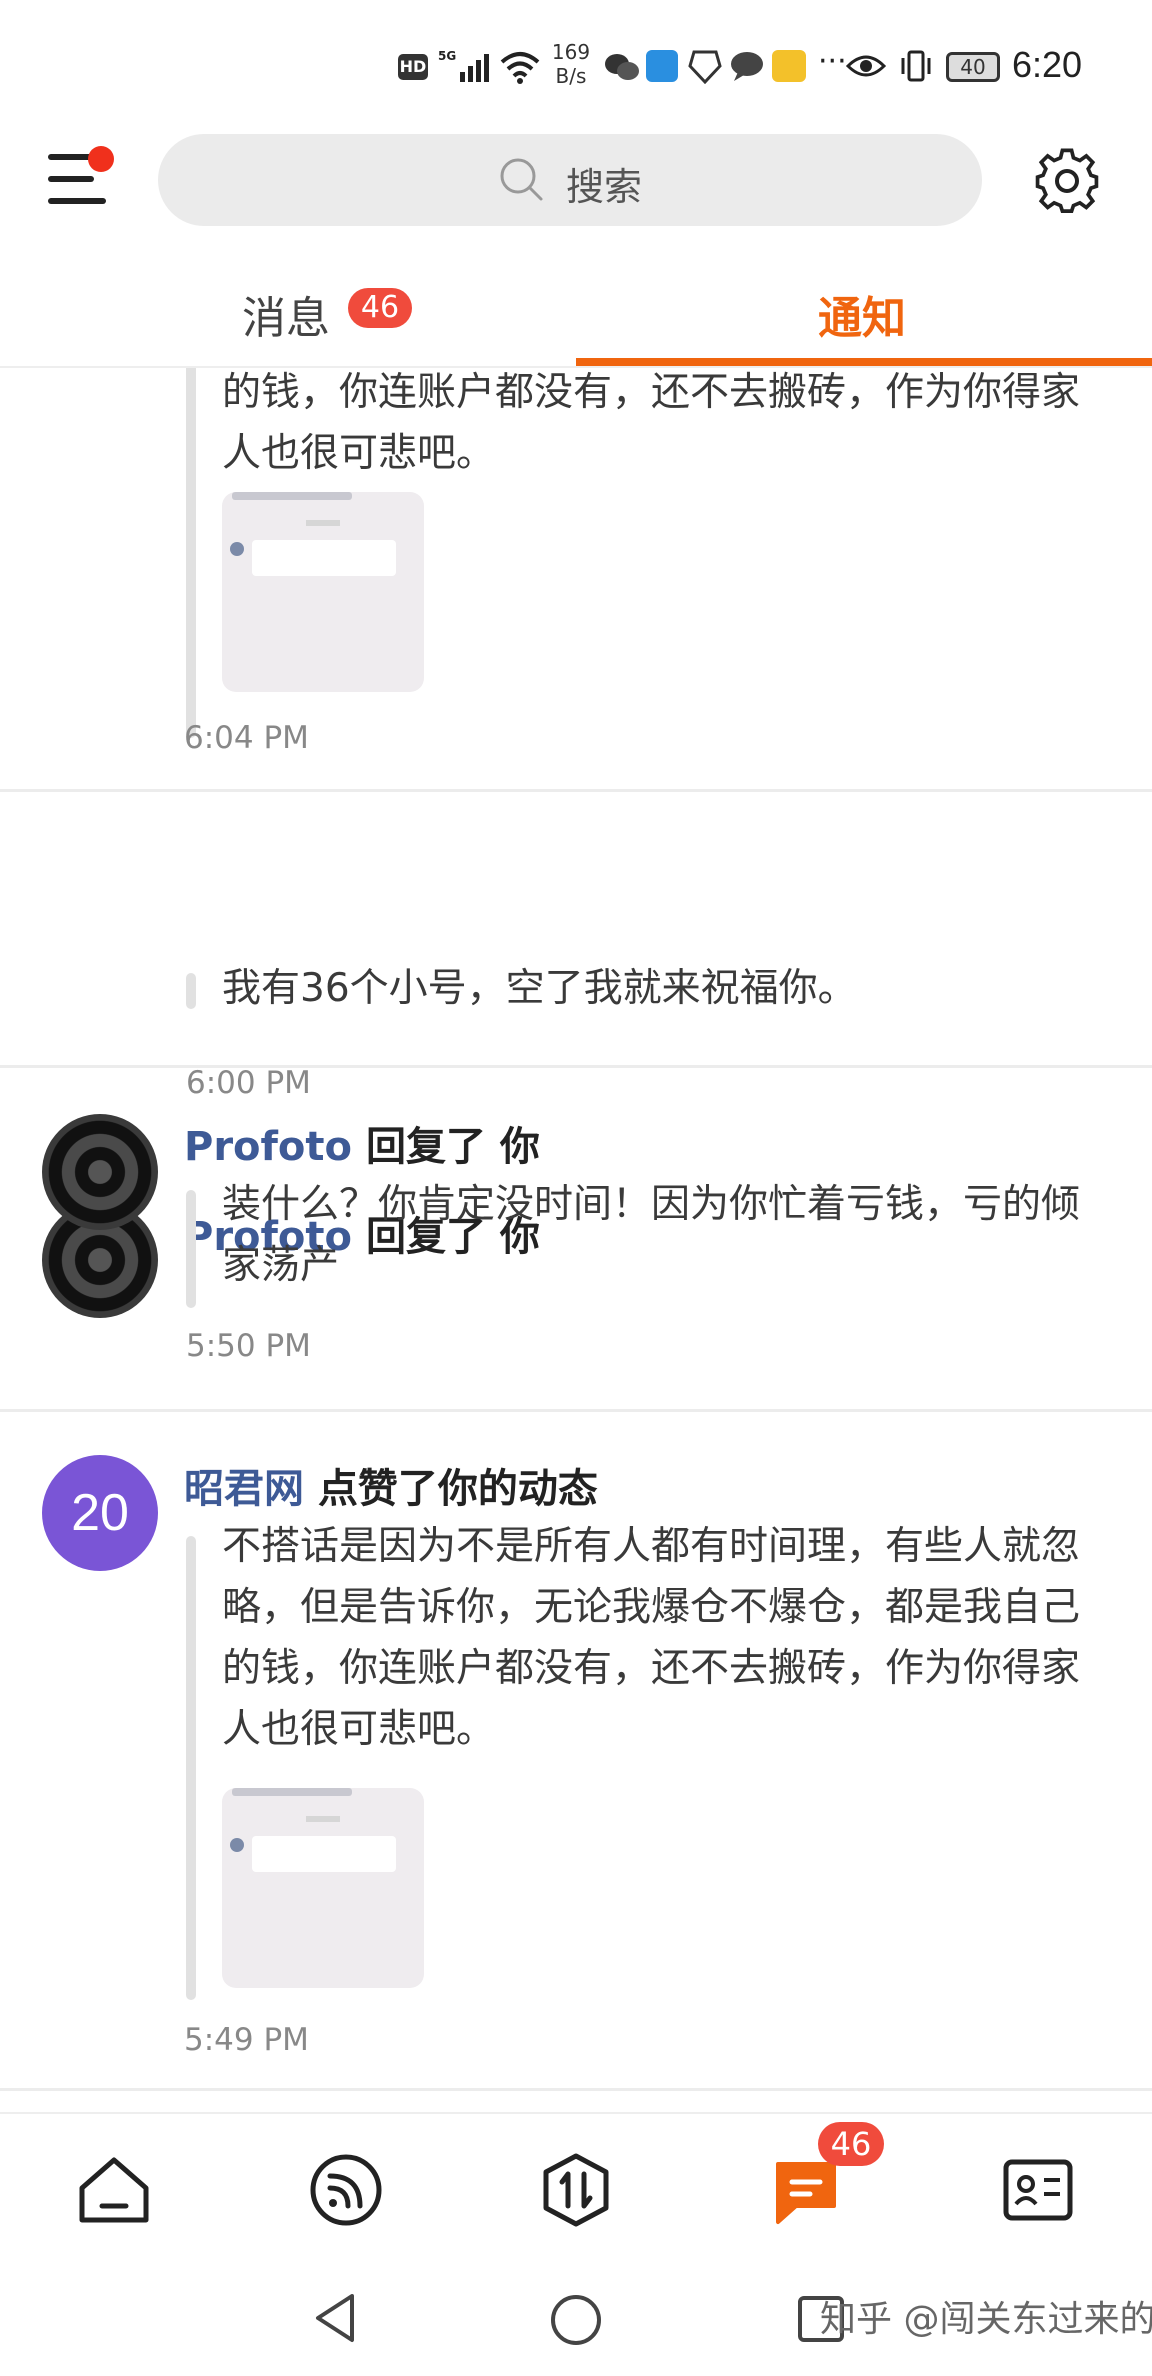 Image resolution: width=1152 pixels, height=2376 pixels. I want to click on home-circle-icon, so click(576, 2320).